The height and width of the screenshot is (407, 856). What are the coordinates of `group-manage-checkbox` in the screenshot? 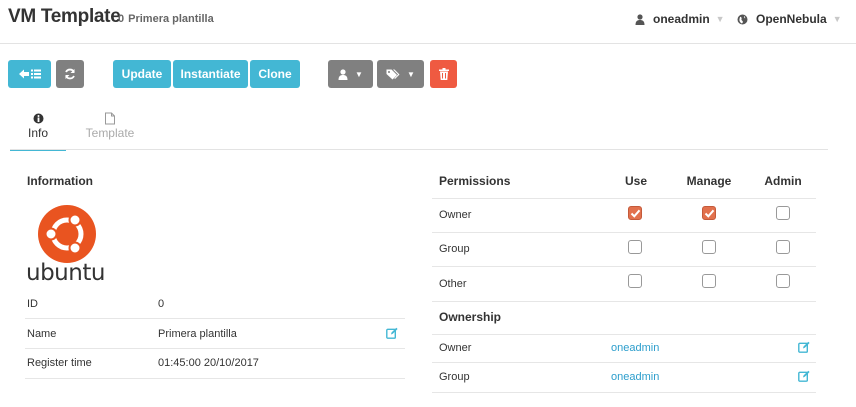 It's located at (709, 247).